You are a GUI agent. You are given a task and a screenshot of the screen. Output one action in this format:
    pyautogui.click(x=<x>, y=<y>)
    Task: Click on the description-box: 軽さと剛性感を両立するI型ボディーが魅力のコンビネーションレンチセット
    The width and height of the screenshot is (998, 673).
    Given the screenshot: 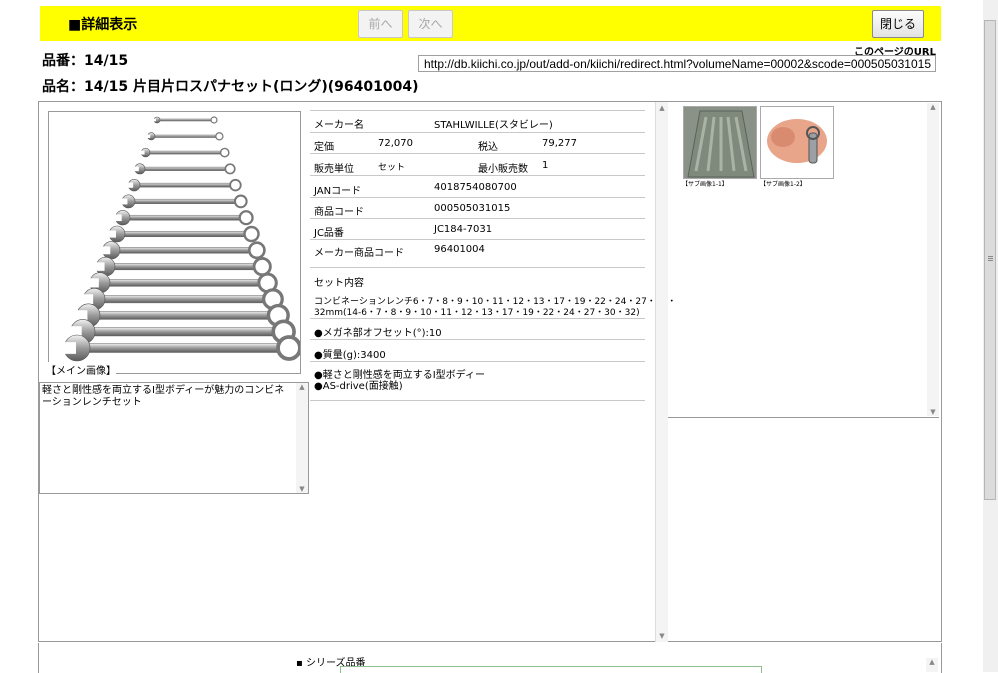 What is the action you would take?
    pyautogui.click(x=174, y=438)
    